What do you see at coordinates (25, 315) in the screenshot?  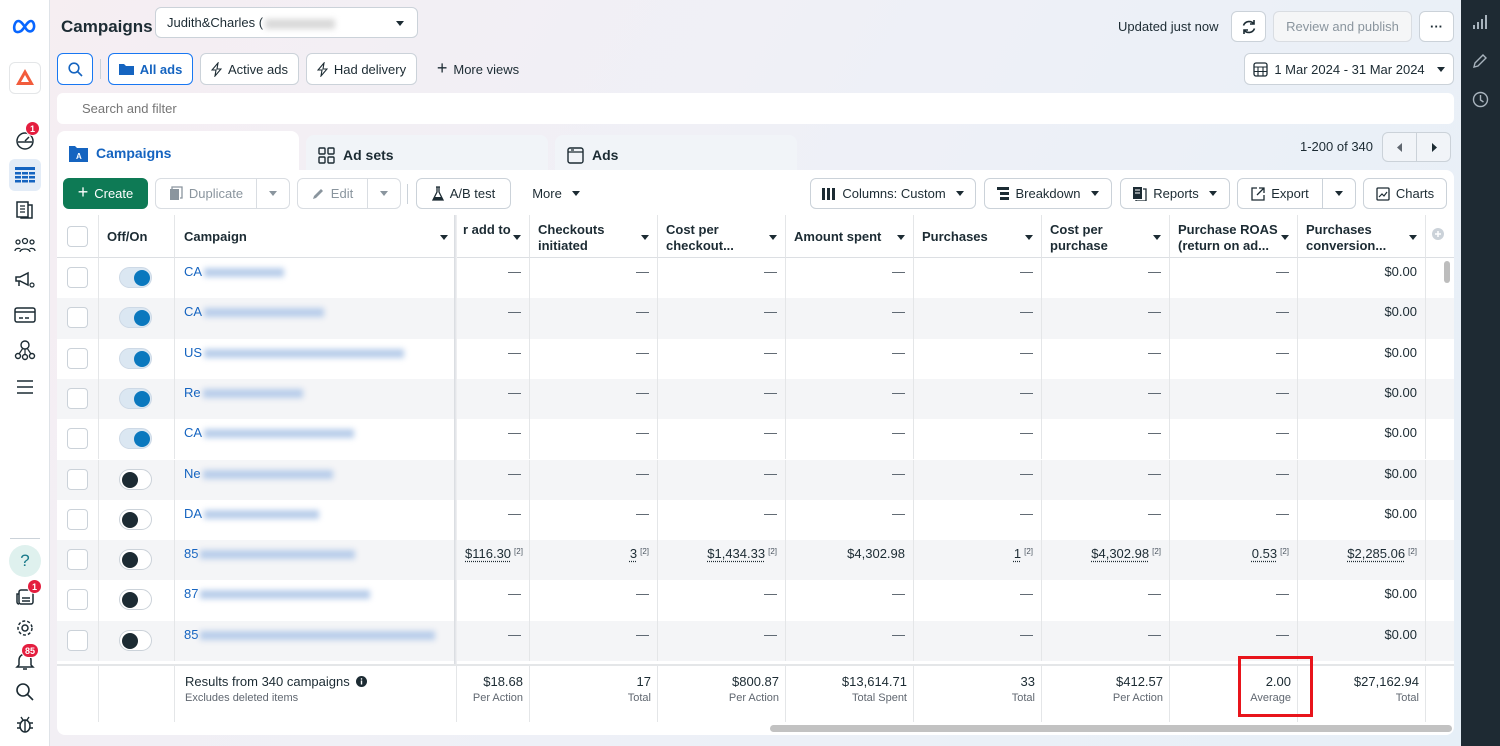 I see `billing-icon` at bounding box center [25, 315].